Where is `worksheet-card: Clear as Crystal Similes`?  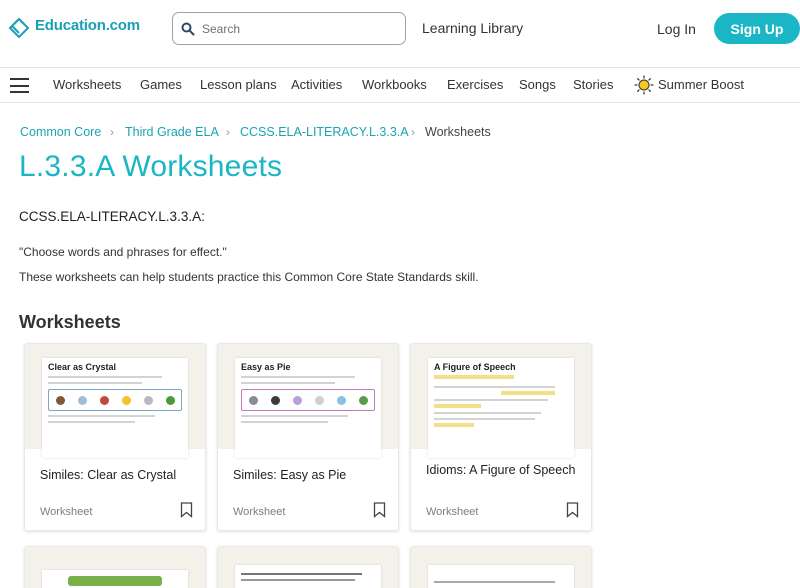 worksheet-card: Clear as Crystal Similes is located at coordinates (115, 437).